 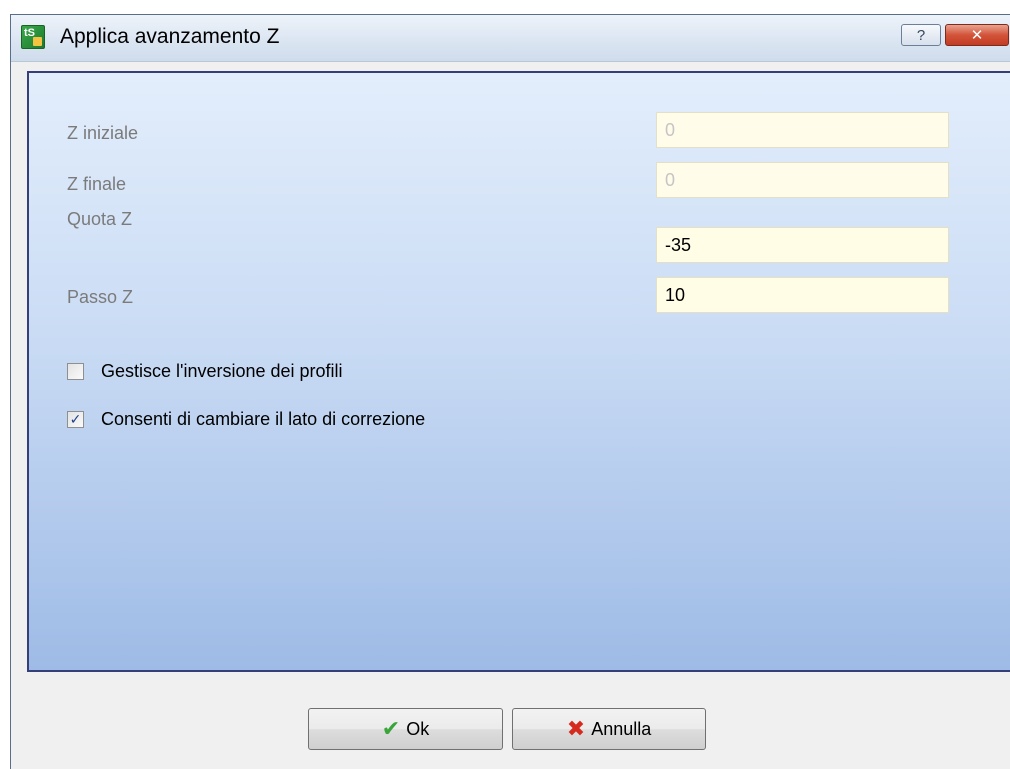 I want to click on cambiare-lato-checkbox: ✓, so click(x=75, y=419).